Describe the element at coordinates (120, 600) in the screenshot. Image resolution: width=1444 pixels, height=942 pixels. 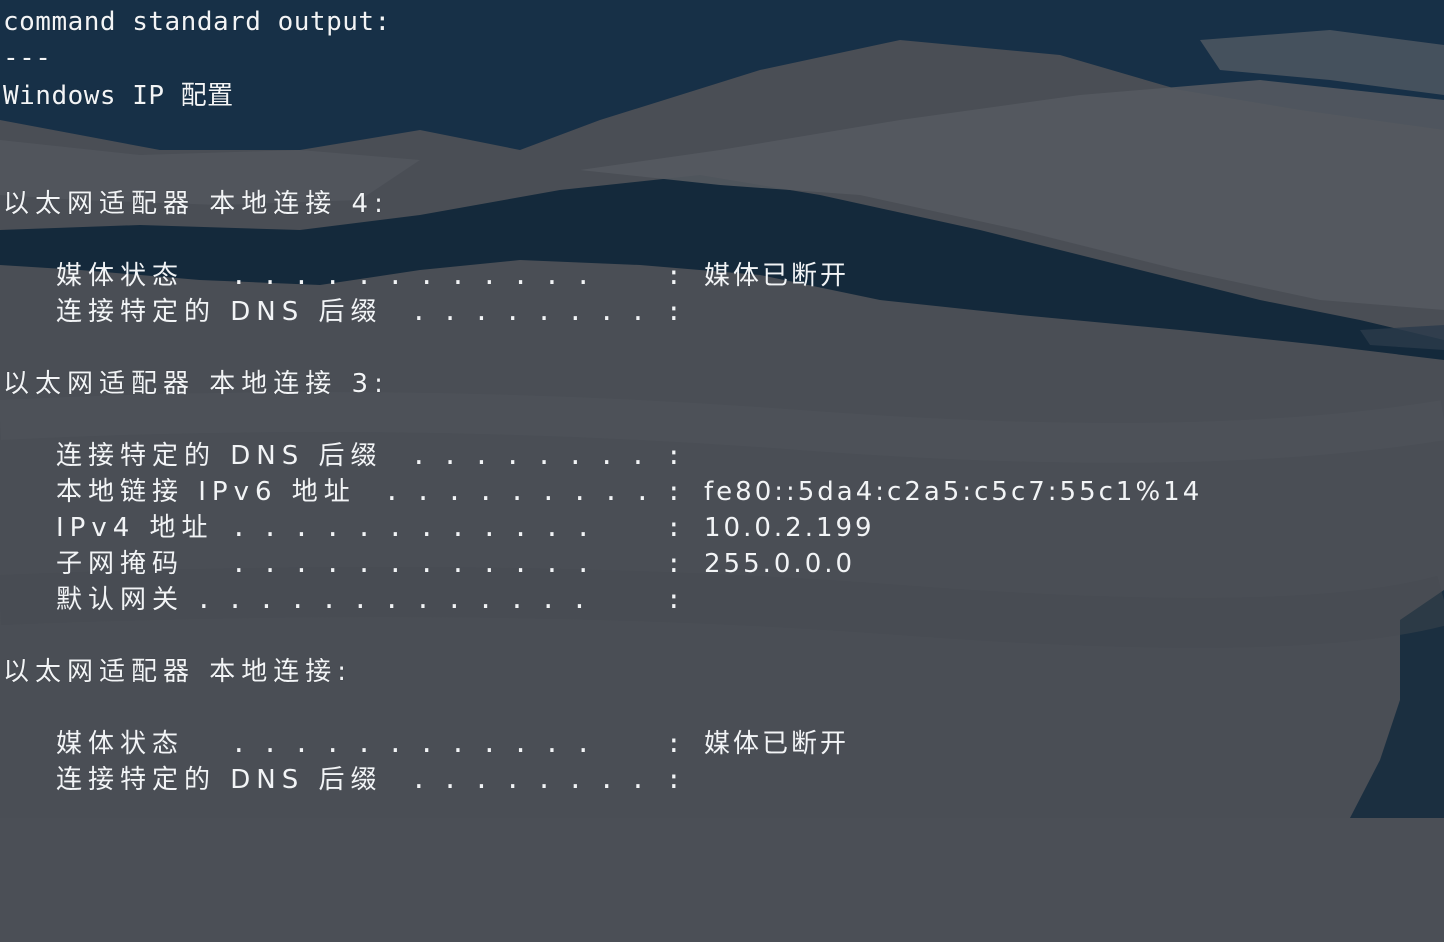
I see `default-gateway-label: 默认网关` at that location.